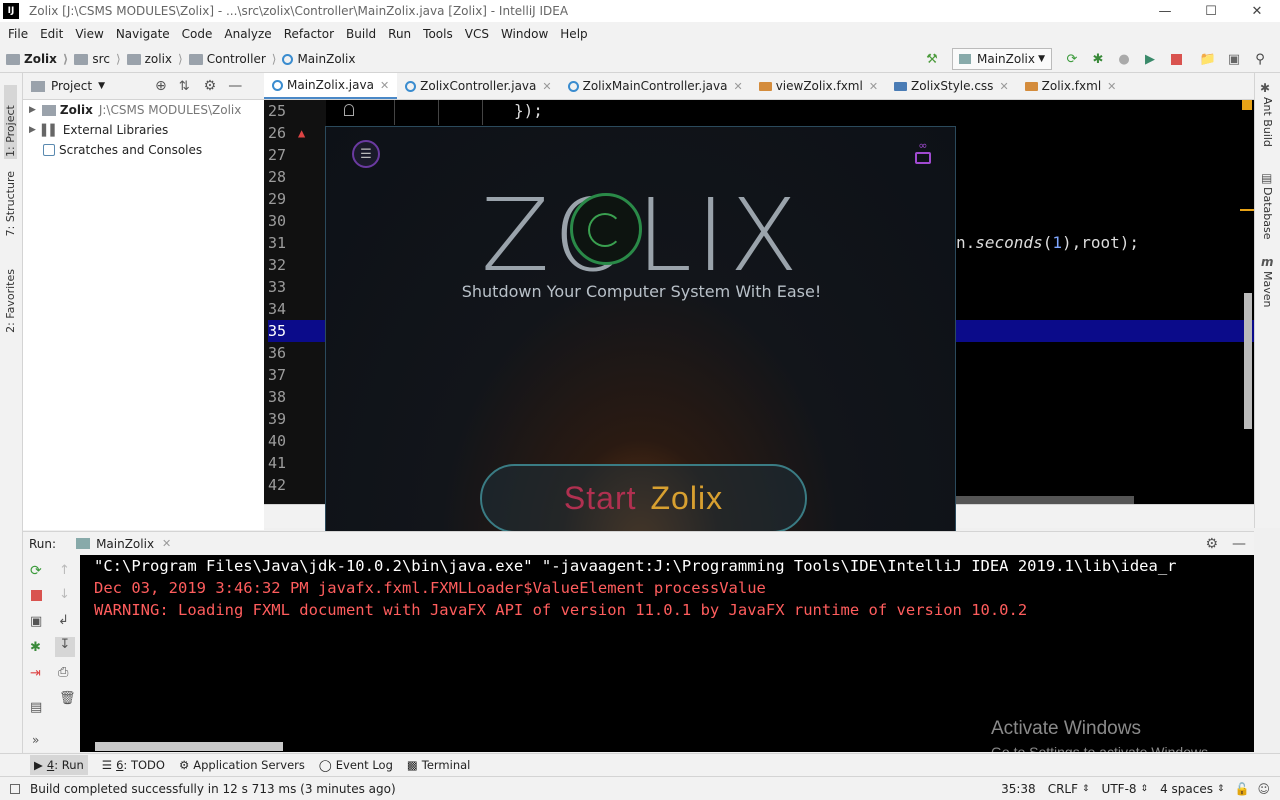 This screenshot has width=1280, height=800. I want to click on menu-navigate: Navigate, so click(143, 34).